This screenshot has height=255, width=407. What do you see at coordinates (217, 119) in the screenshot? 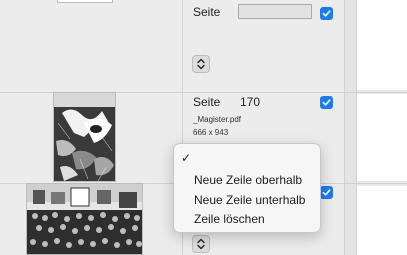
I see `filename-text: _Magister.pdf` at bounding box center [217, 119].